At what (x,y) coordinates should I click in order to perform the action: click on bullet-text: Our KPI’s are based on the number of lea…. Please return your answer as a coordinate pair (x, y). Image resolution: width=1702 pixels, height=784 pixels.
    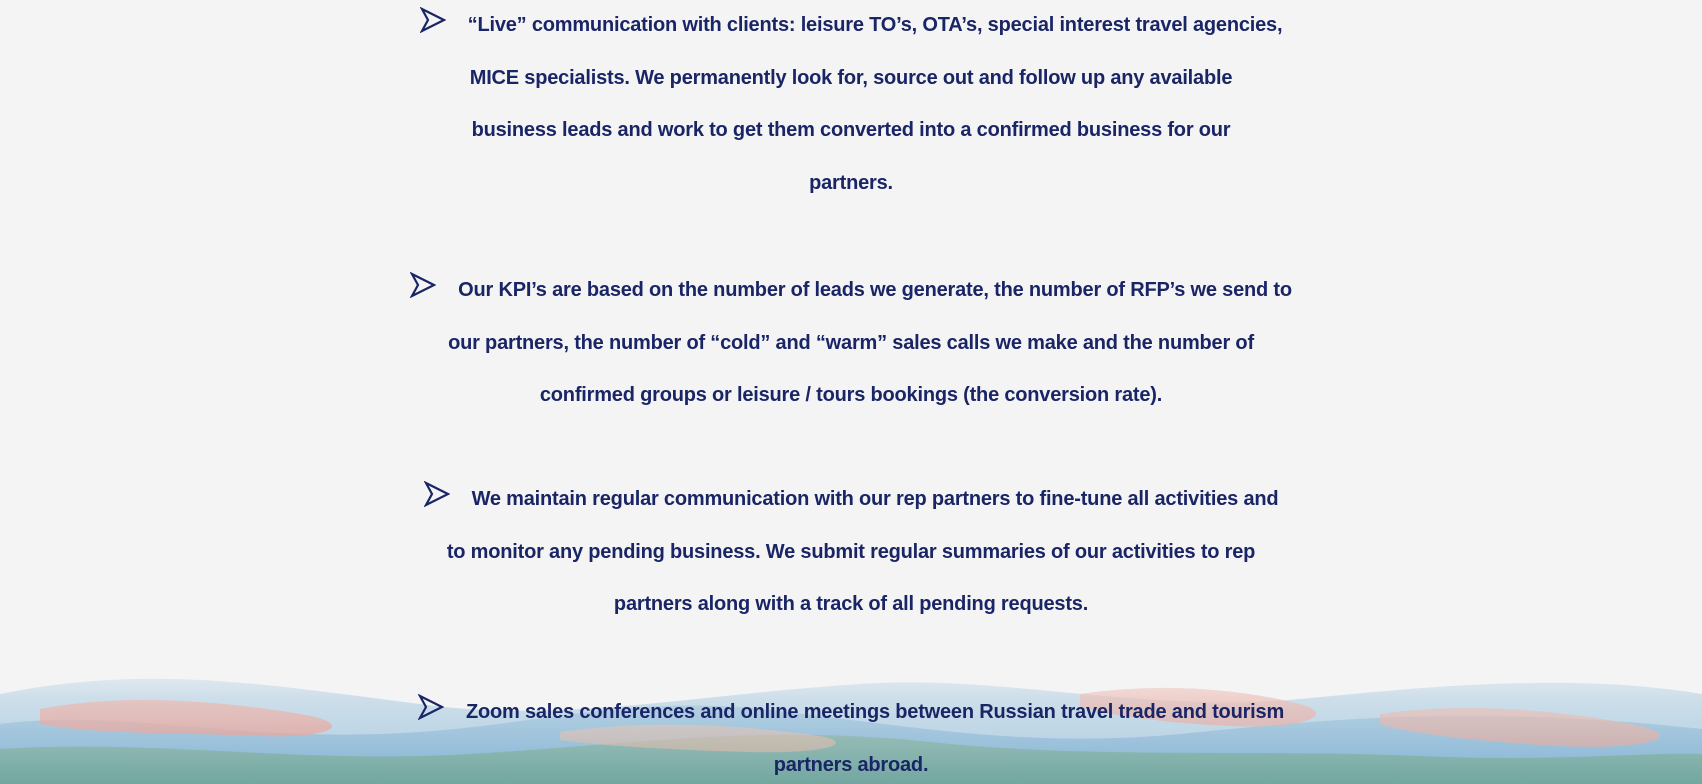
    Looking at the image, I should click on (875, 290).